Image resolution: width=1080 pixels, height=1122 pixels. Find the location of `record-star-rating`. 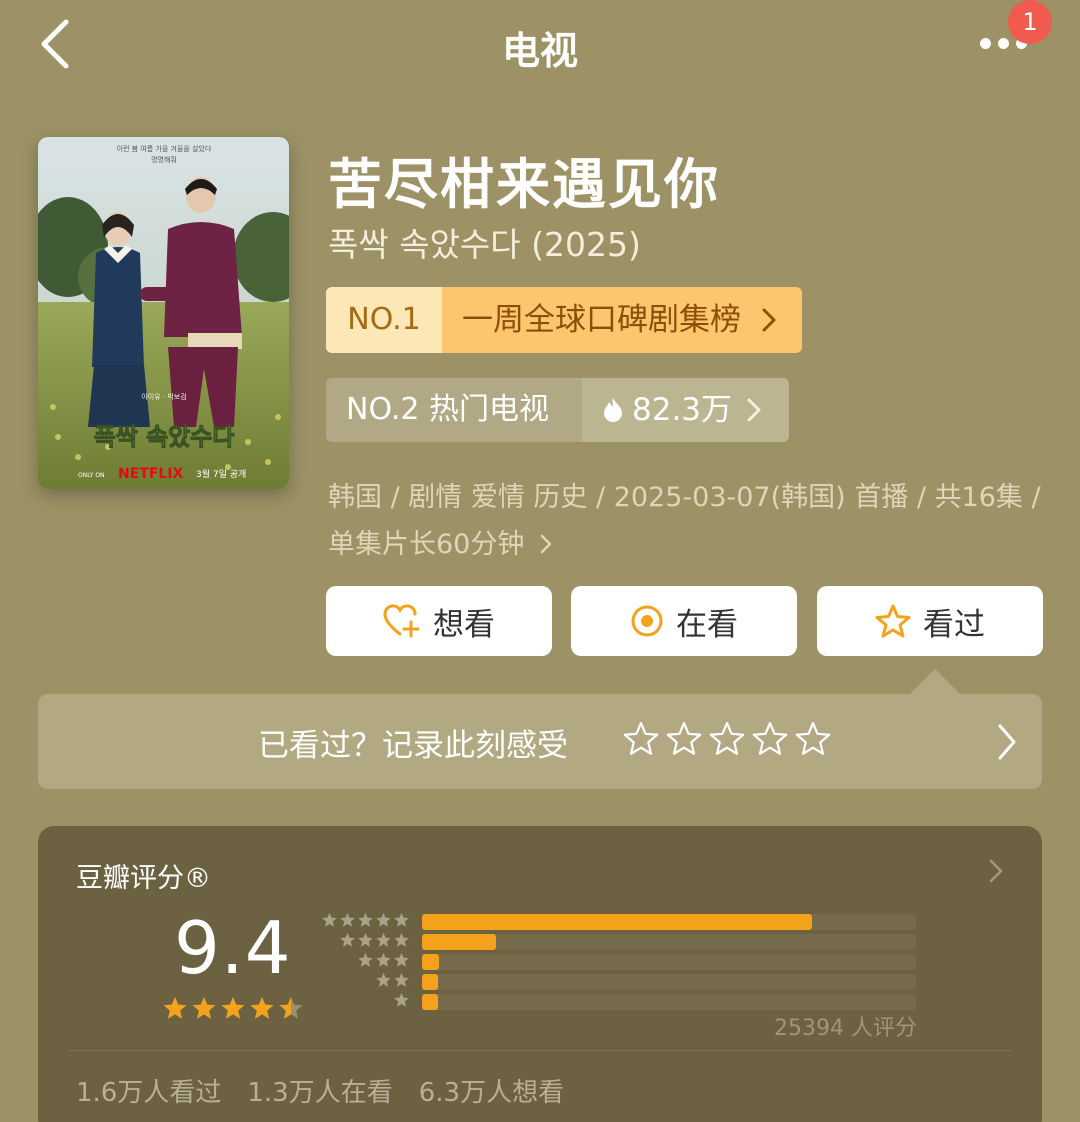

record-star-rating is located at coordinates (727, 740).